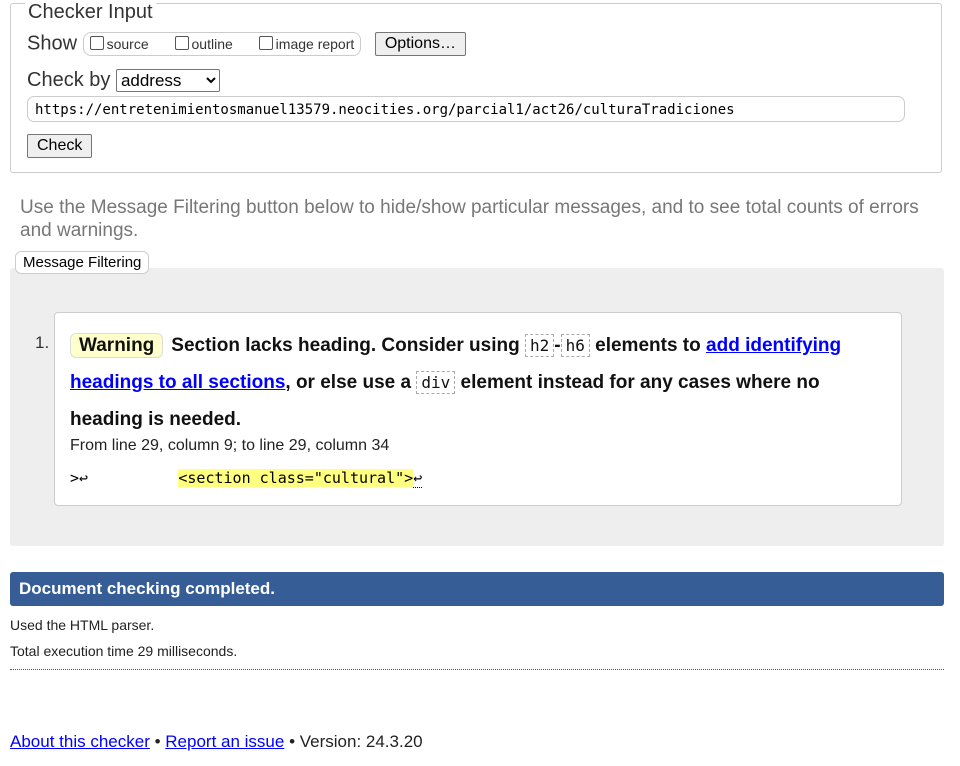  I want to click on show-options: source outline image report, so click(222, 44).